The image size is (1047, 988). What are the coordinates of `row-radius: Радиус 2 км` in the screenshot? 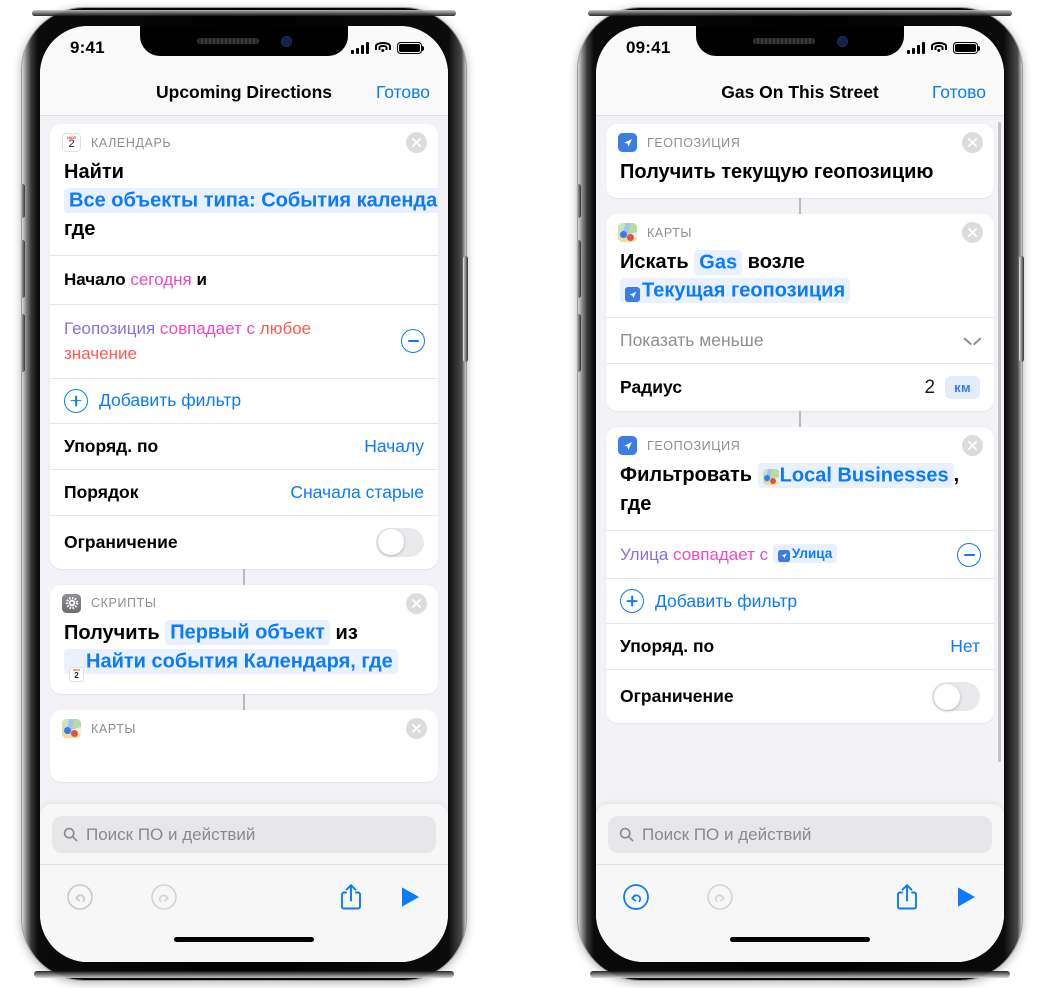 It's located at (800, 387).